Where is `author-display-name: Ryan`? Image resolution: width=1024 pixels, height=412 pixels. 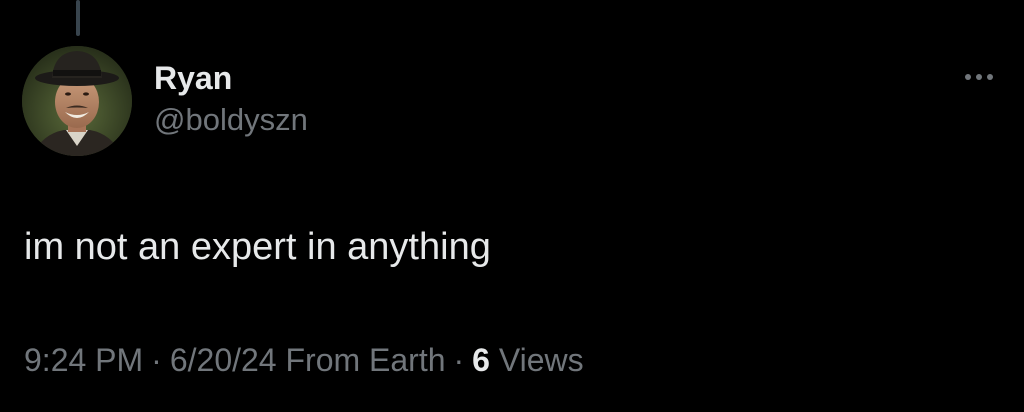 author-display-name: Ryan is located at coordinates (231, 78).